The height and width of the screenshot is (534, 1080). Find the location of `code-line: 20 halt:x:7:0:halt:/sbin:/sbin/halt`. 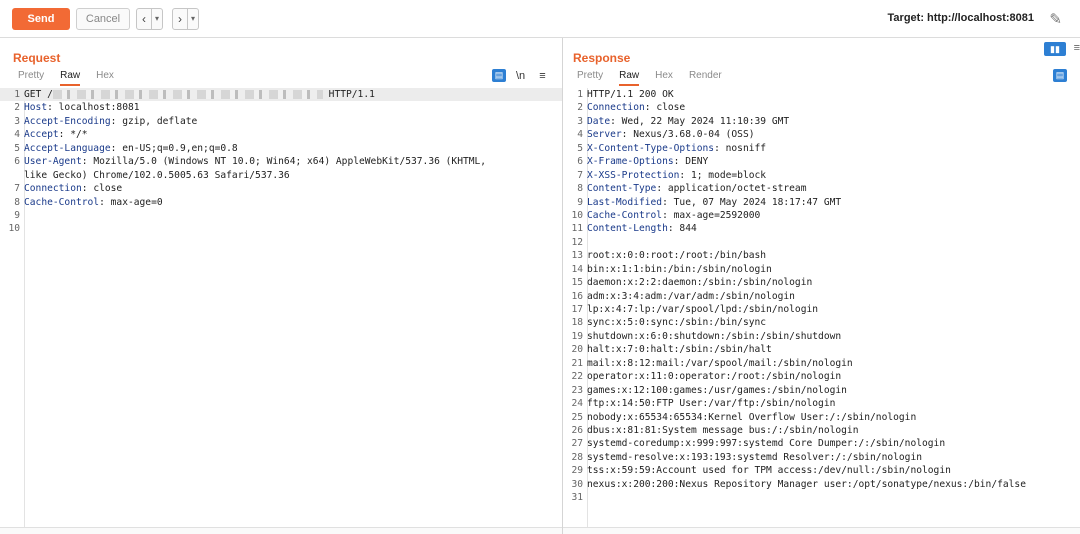

code-line: 20 halt:x:7:0:halt:/sbin:/sbin/halt is located at coordinates (821, 349).